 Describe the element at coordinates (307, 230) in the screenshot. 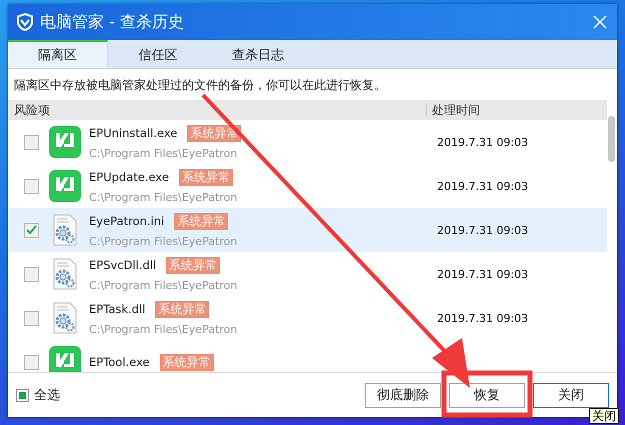

I see `file-row: EyePatron.ini 系统异常 C:\Program Files\EyePatron 2019.7.31 09:03` at that location.